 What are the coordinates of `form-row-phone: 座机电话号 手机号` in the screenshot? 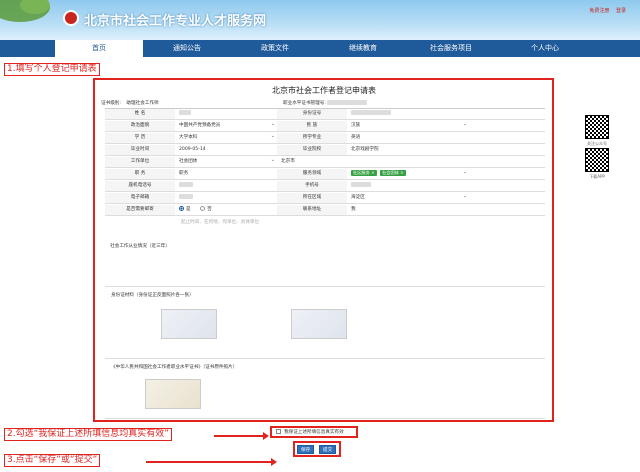 It's located at (325, 186).